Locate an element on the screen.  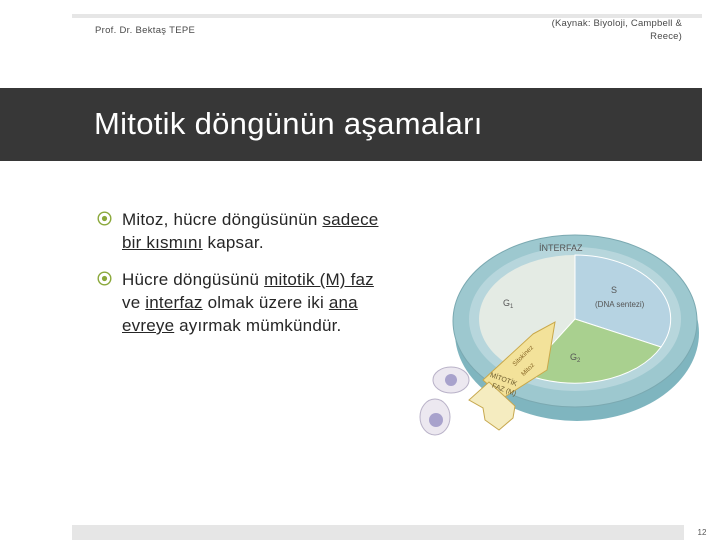
bullet-text: olmak üzere iki is located at coordinates (265, 302).